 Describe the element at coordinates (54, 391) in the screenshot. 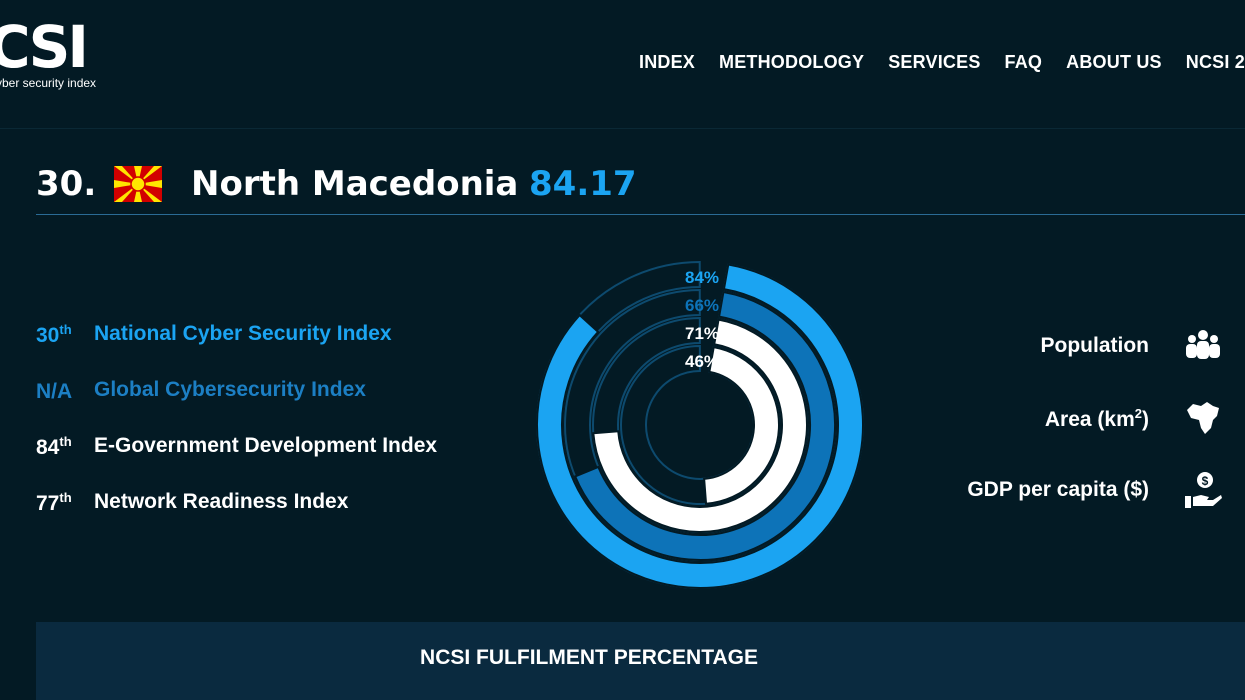

I see `index-rank: N/A` at that location.